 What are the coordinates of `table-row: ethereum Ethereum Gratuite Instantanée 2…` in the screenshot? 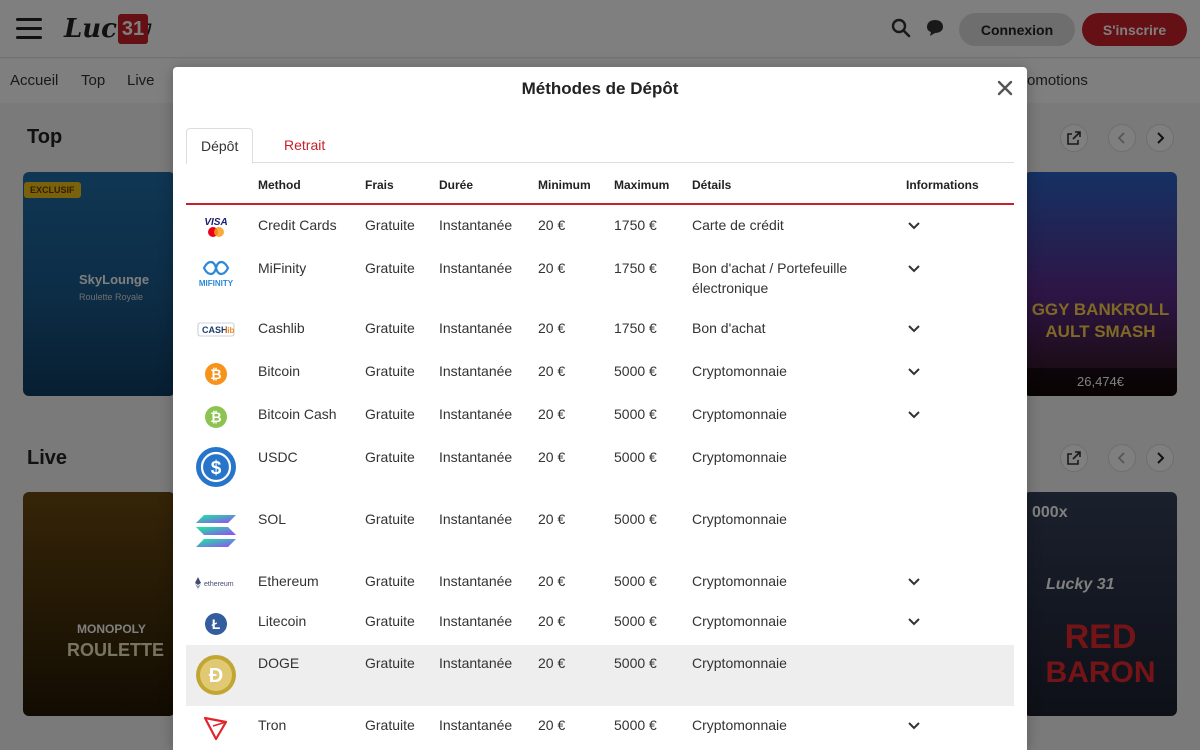 It's located at (600, 583).